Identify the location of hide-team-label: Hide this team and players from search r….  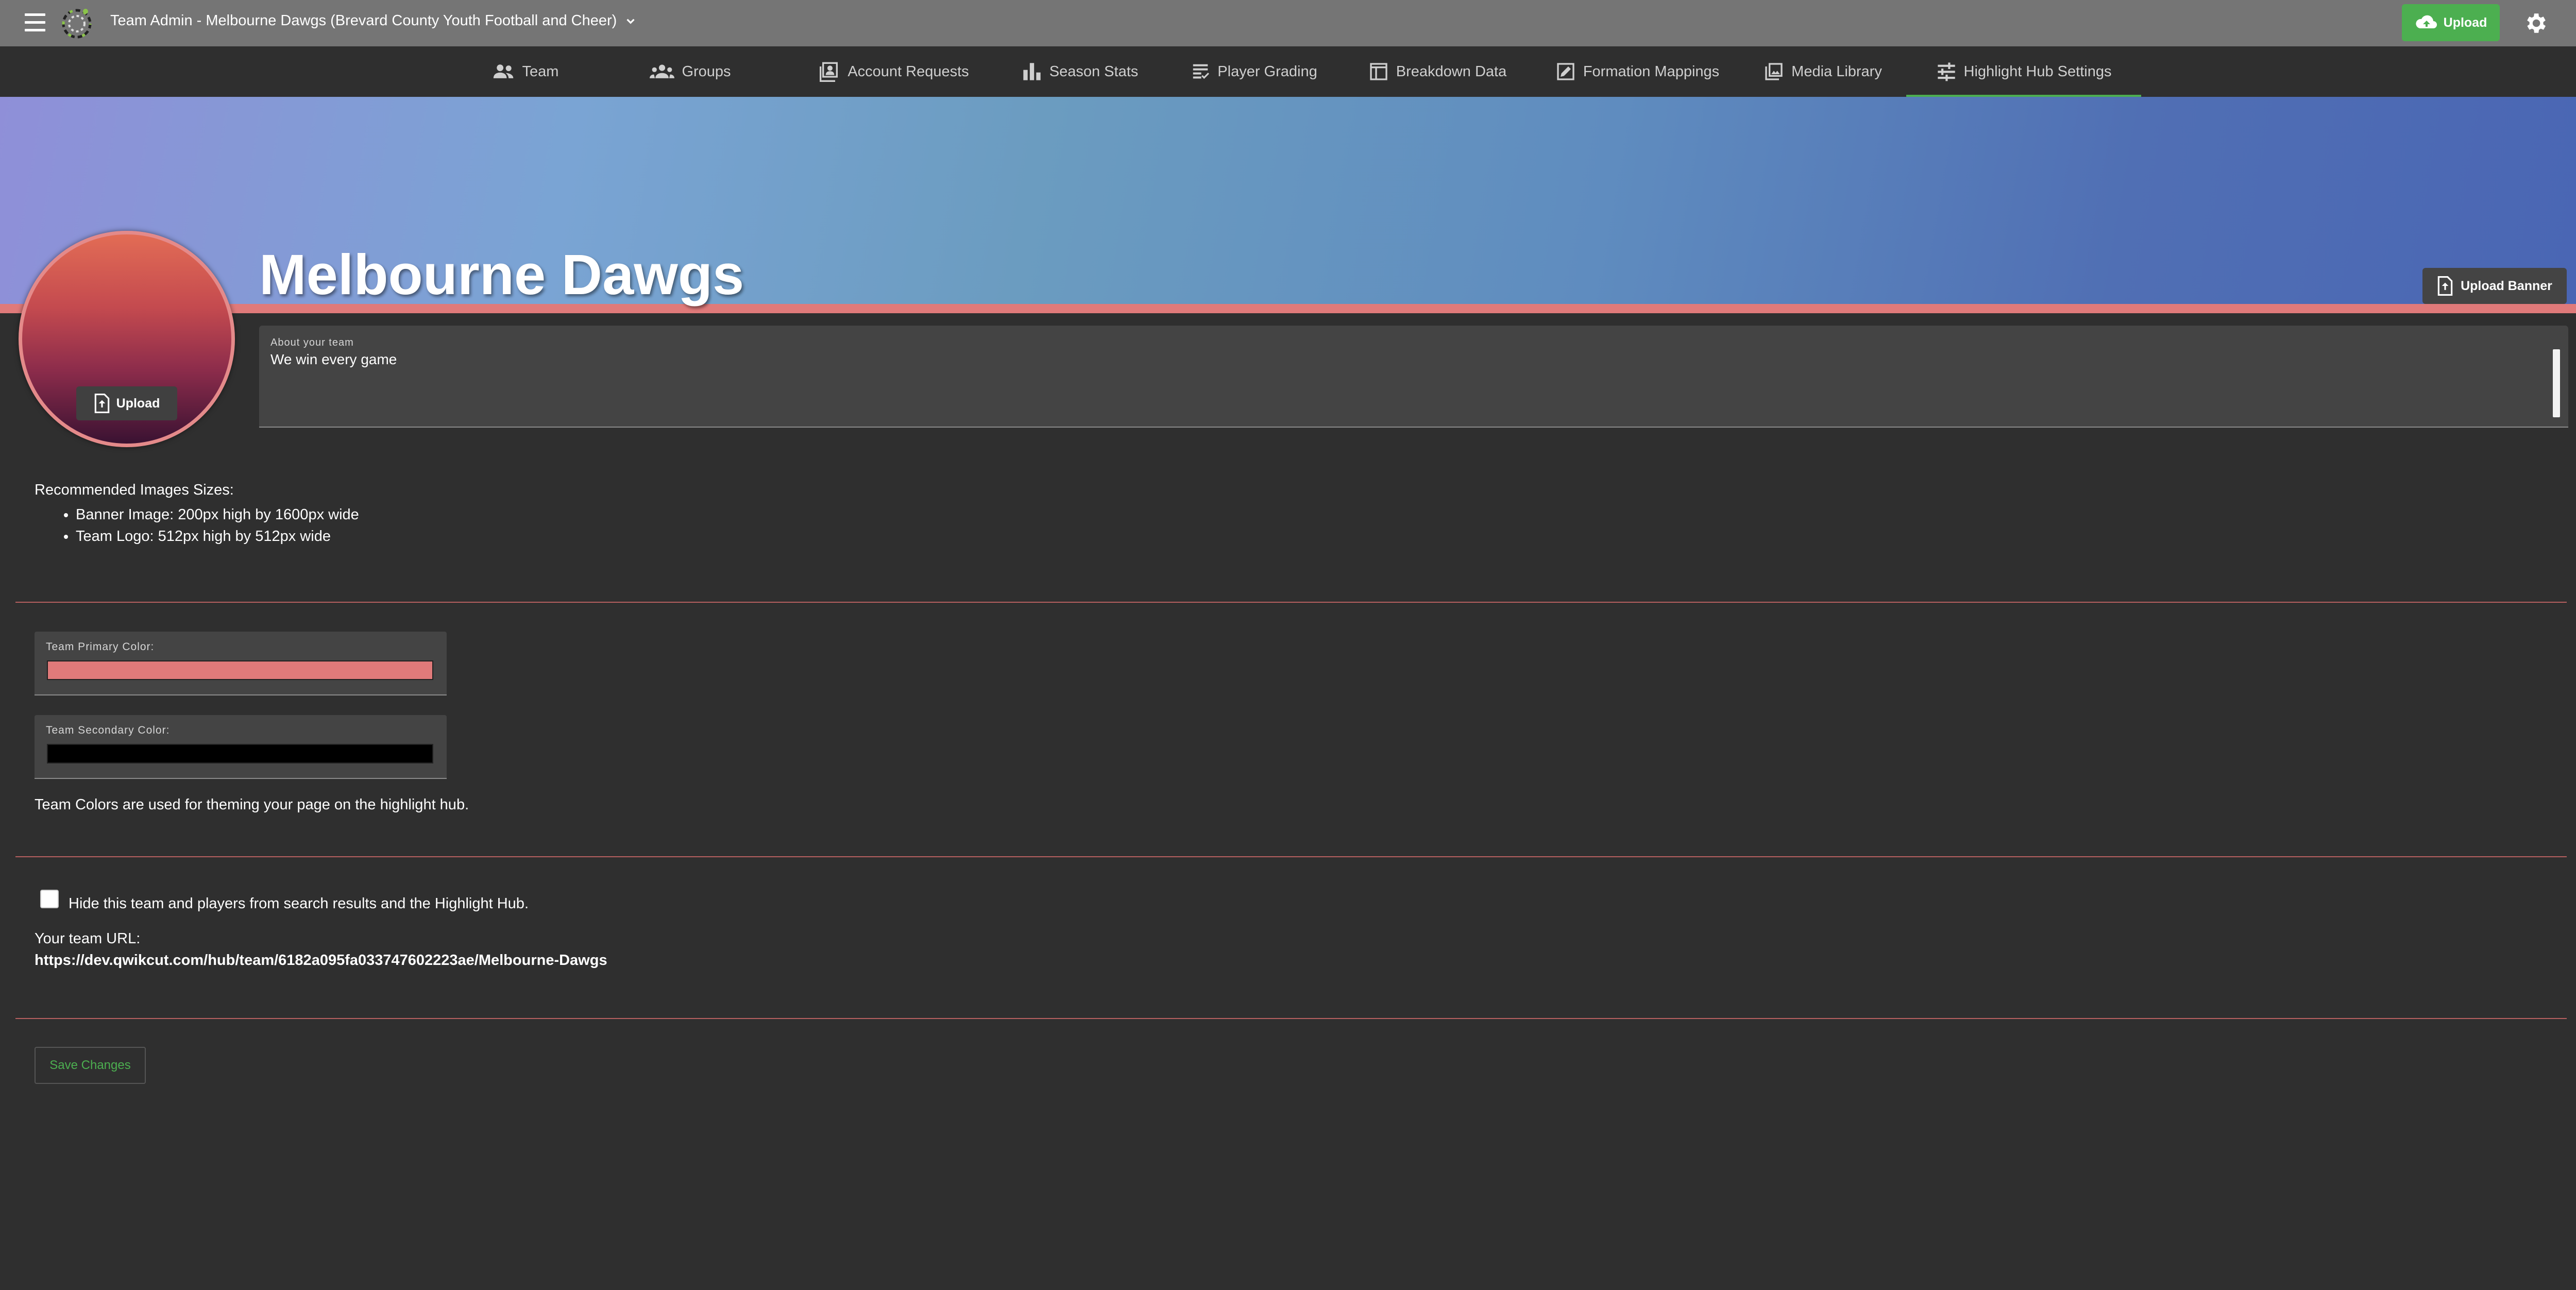
(299, 903).